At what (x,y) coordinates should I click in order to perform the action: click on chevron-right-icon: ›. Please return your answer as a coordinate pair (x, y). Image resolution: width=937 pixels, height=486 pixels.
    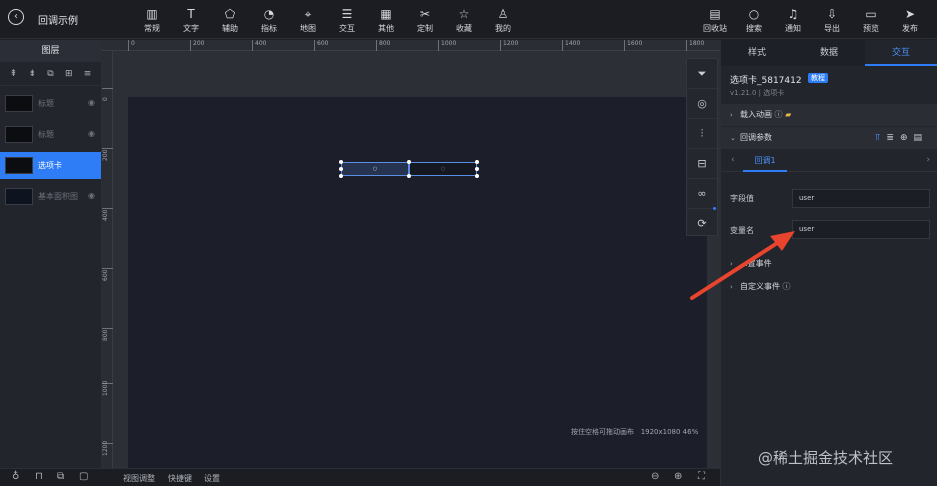
    Looking at the image, I should click on (928, 160).